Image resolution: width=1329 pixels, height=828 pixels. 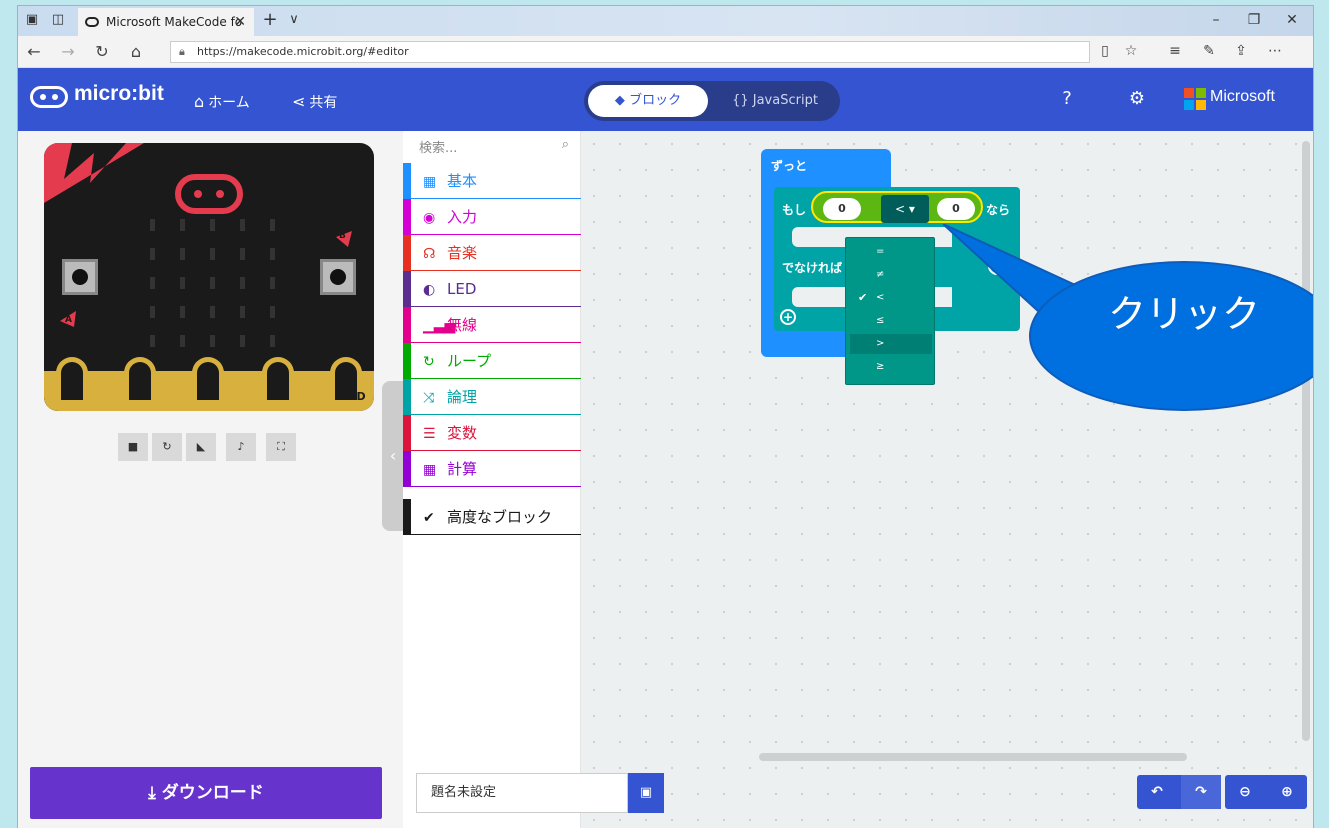 What do you see at coordinates (891, 298) in the screenshot?
I see `operator-option-lt: ✔ <` at bounding box center [891, 298].